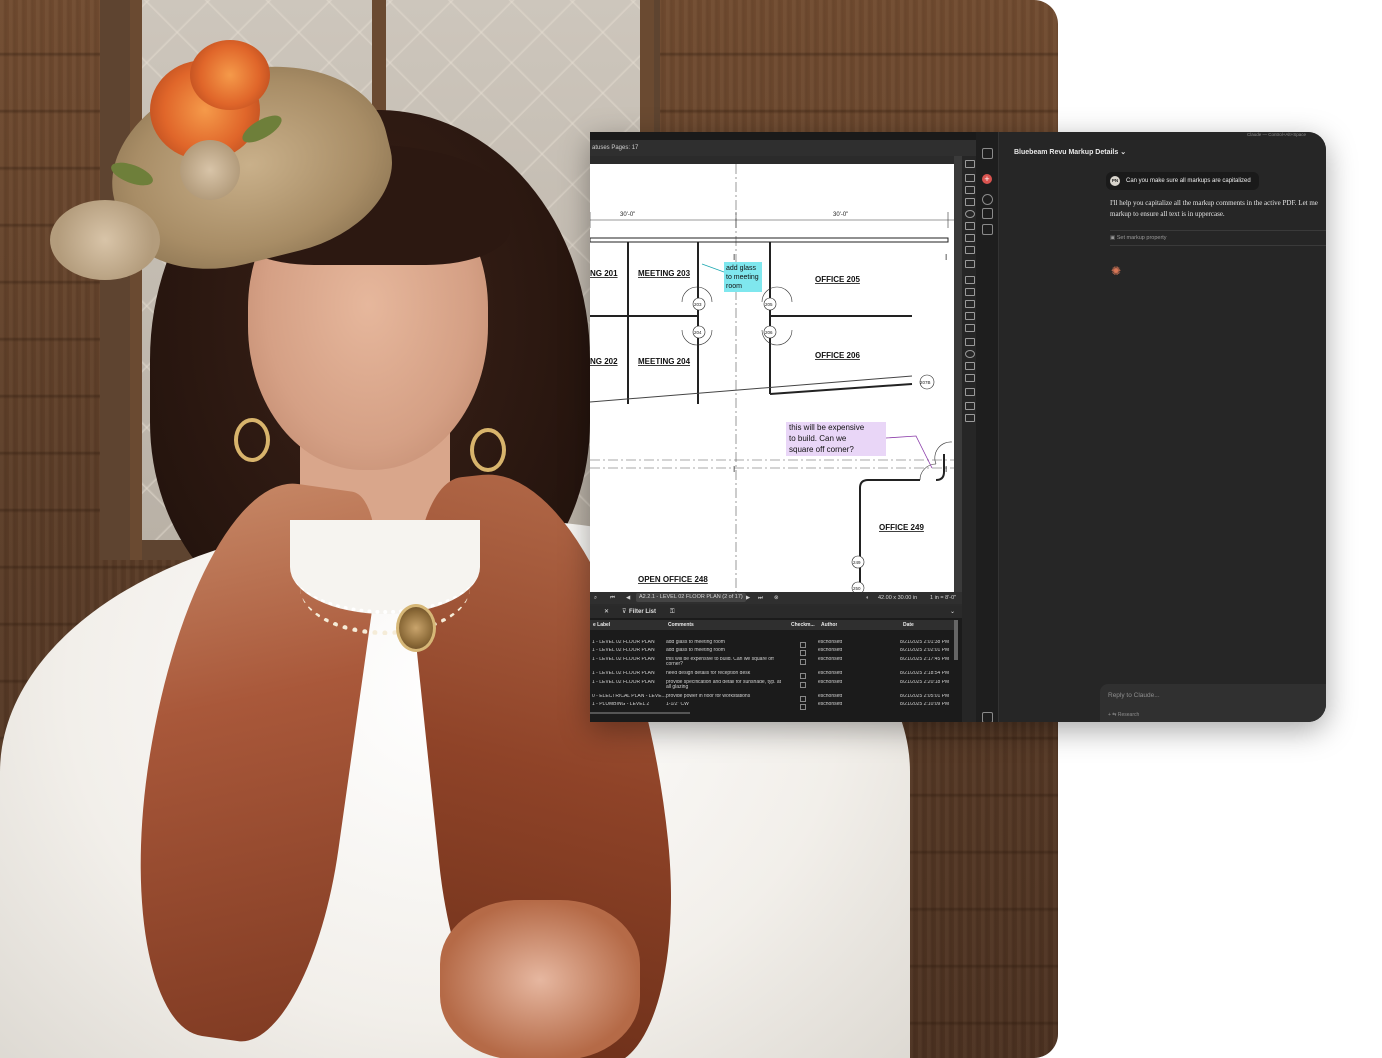  Describe the element at coordinates (970, 316) in the screenshot. I see `polyline-icon` at that location.